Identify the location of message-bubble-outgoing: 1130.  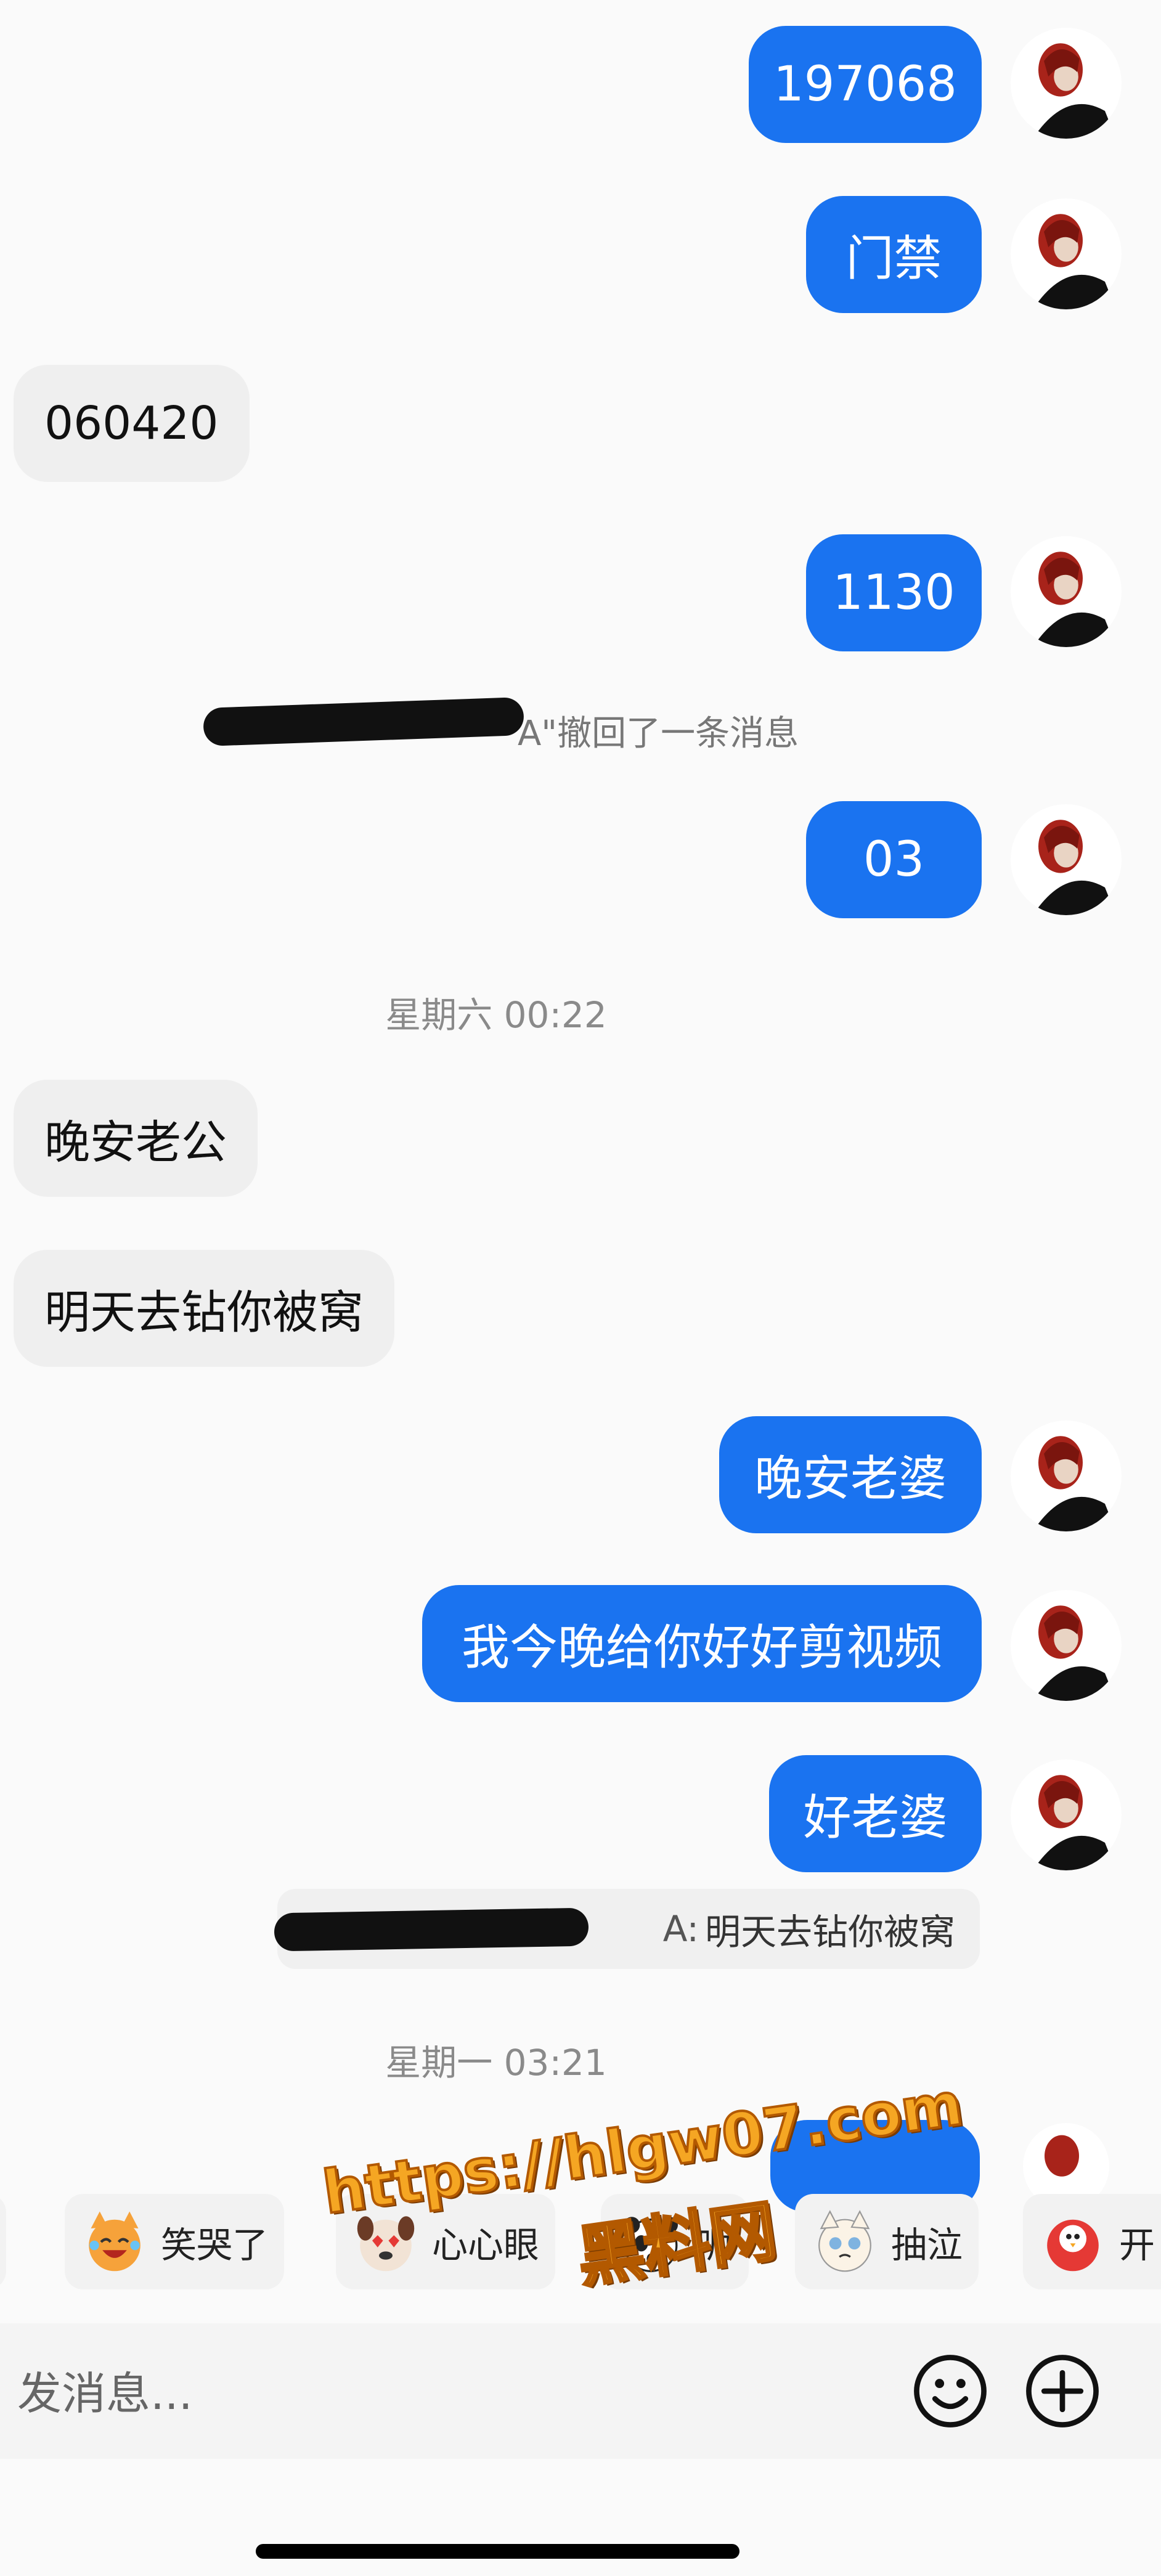
(894, 592).